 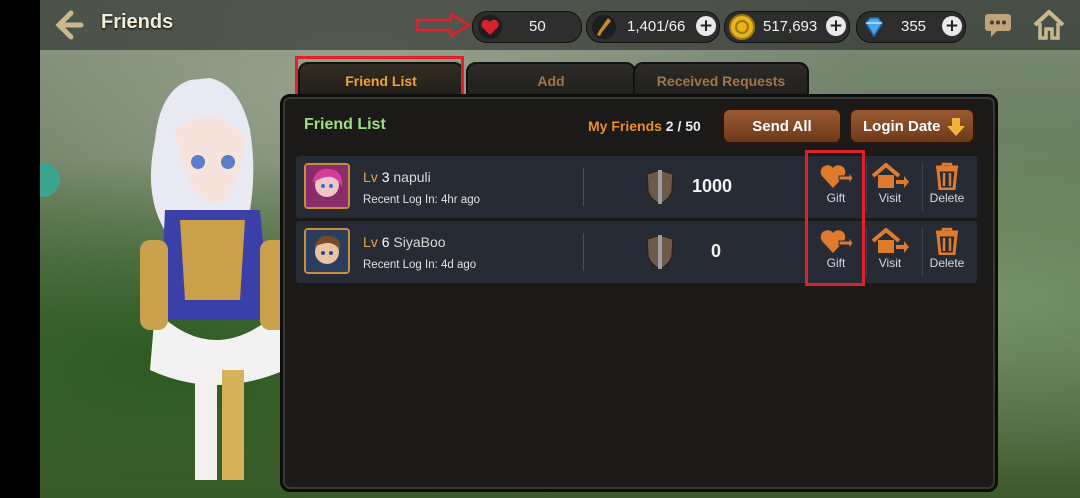 I want to click on gold-coin-icon, so click(x=742, y=27).